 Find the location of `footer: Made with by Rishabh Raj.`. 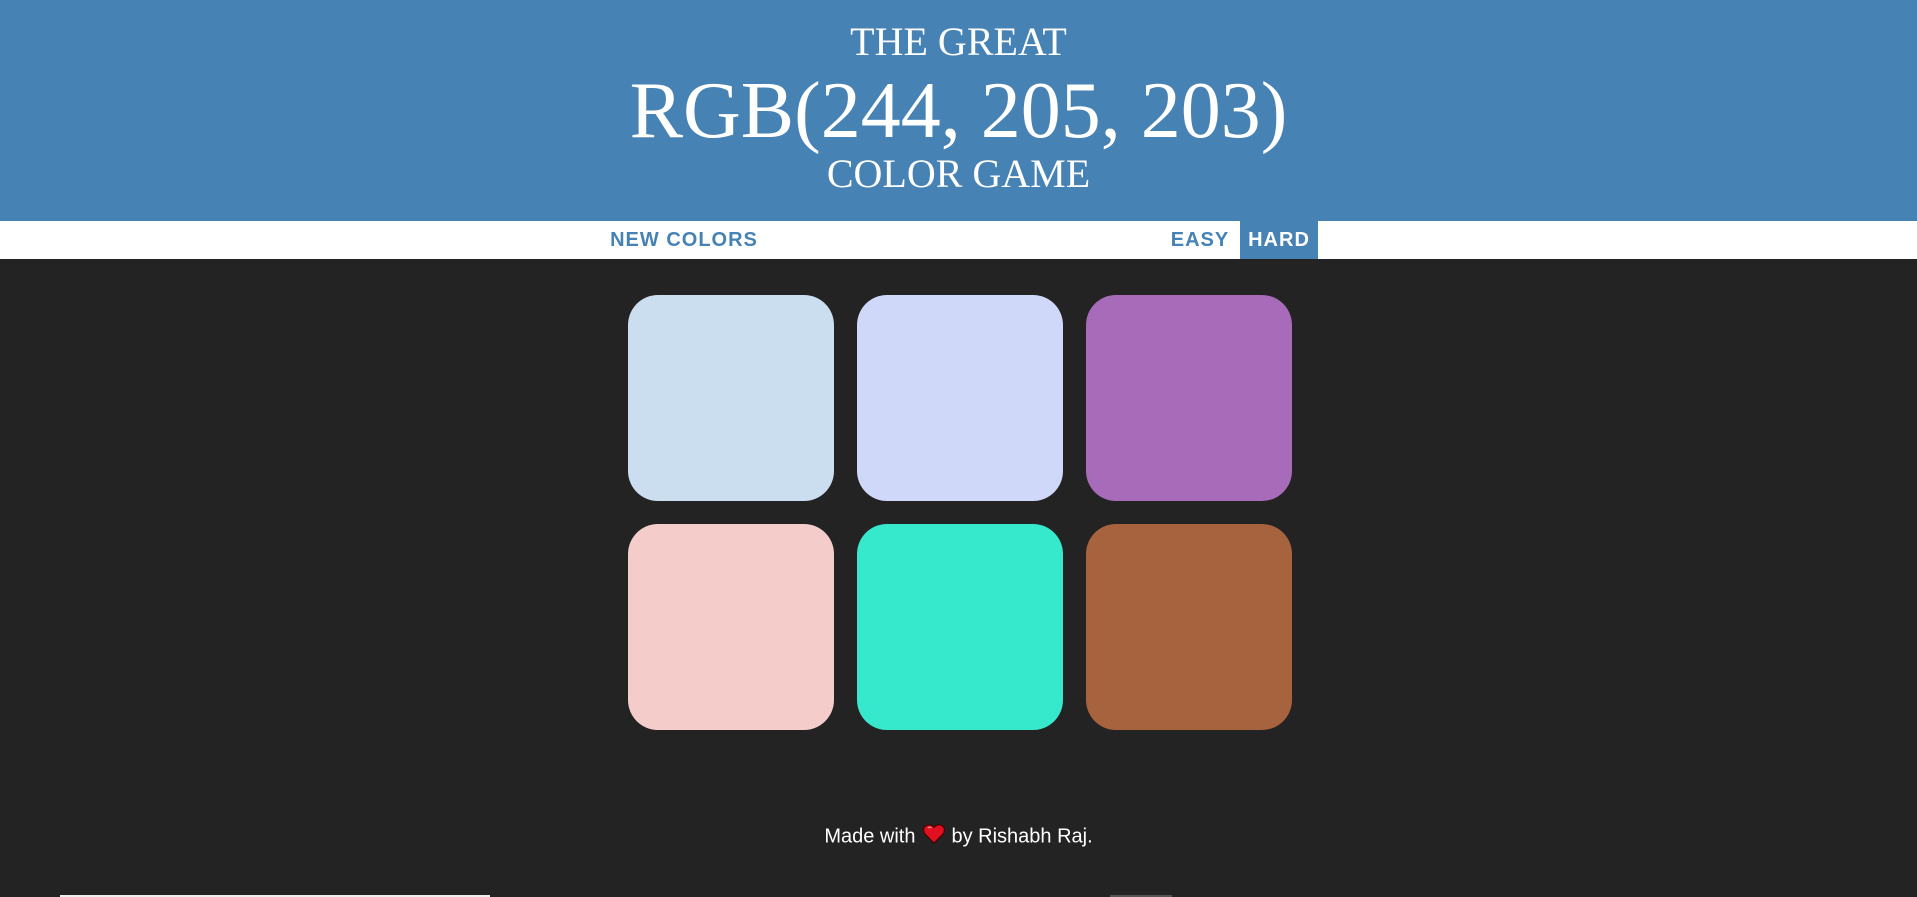

footer: Made with by Rishabh Raj. is located at coordinates (958, 837).